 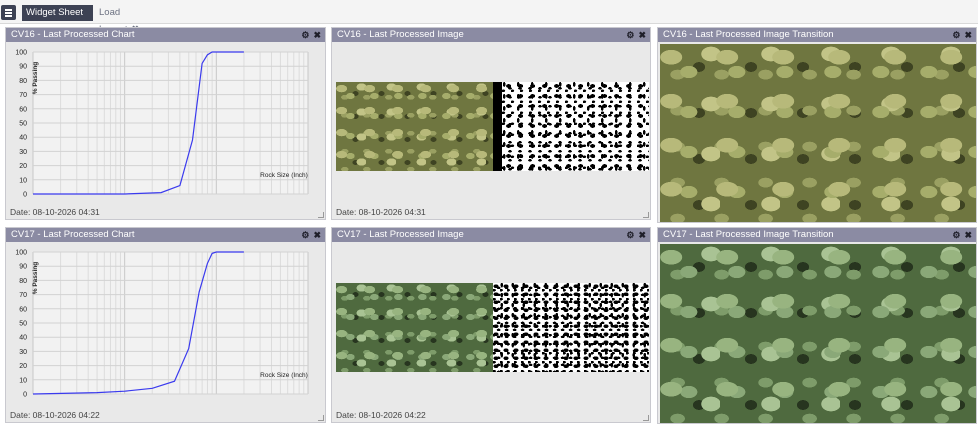 I want to click on segmented-dark-edge, so click(x=497, y=126).